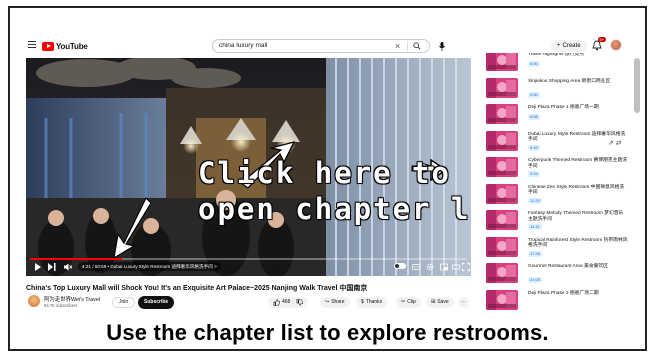 This screenshot has width=655, height=357. Describe the element at coordinates (156, 302) in the screenshot. I see `subscribe-button: Subscribe` at that location.